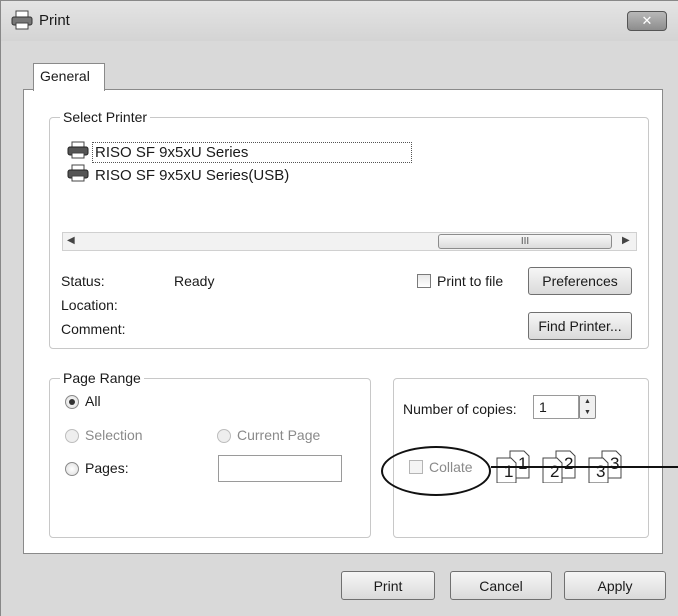 The image size is (678, 616). I want to click on collate-callout-ellipse, so click(436, 471).